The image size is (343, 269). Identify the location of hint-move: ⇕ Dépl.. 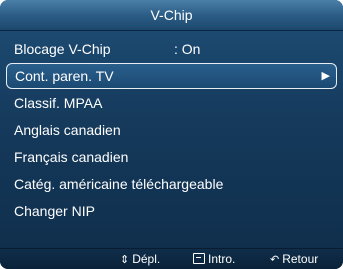
(140, 259).